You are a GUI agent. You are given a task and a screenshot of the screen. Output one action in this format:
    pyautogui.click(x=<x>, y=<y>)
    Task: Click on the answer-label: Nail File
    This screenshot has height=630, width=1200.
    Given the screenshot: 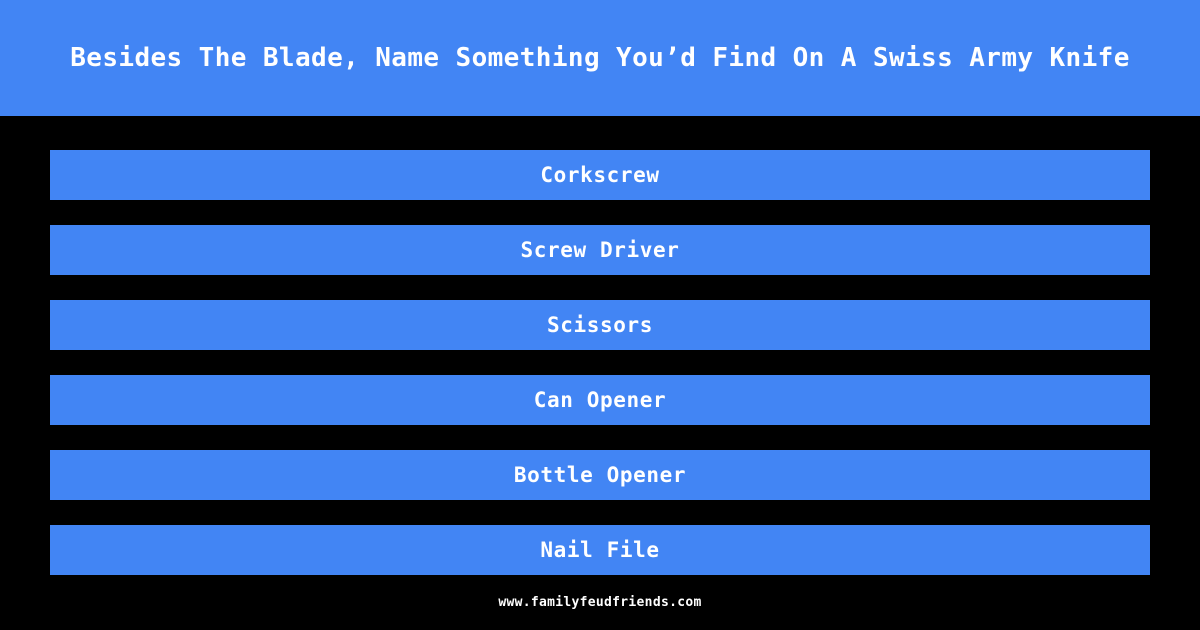 What is the action you would take?
    pyautogui.click(x=600, y=550)
    